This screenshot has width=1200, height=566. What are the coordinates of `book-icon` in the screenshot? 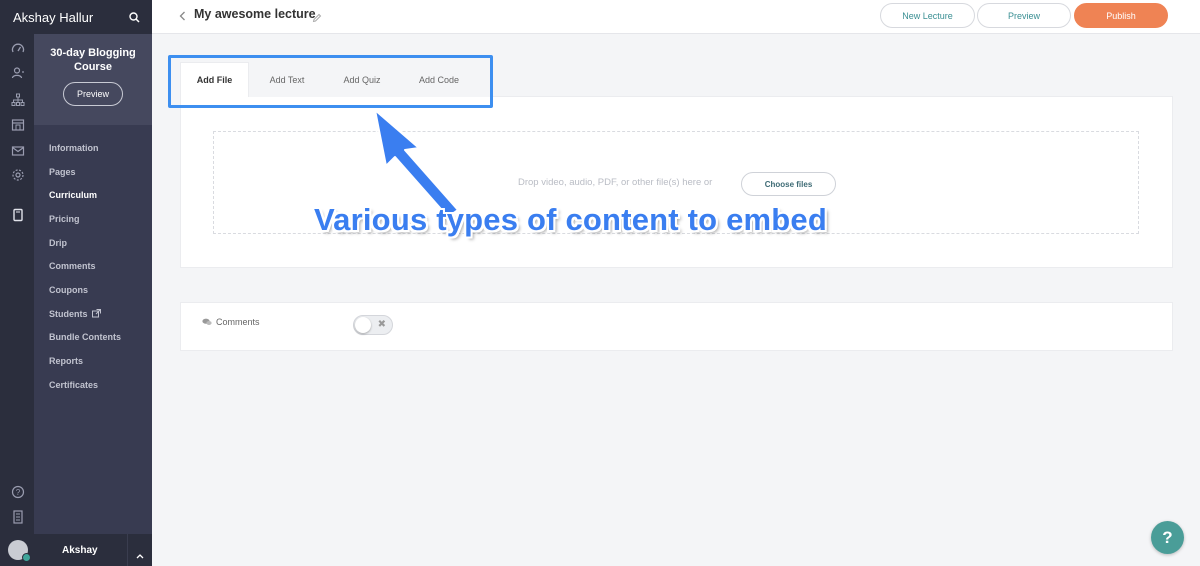 It's located at (17, 214).